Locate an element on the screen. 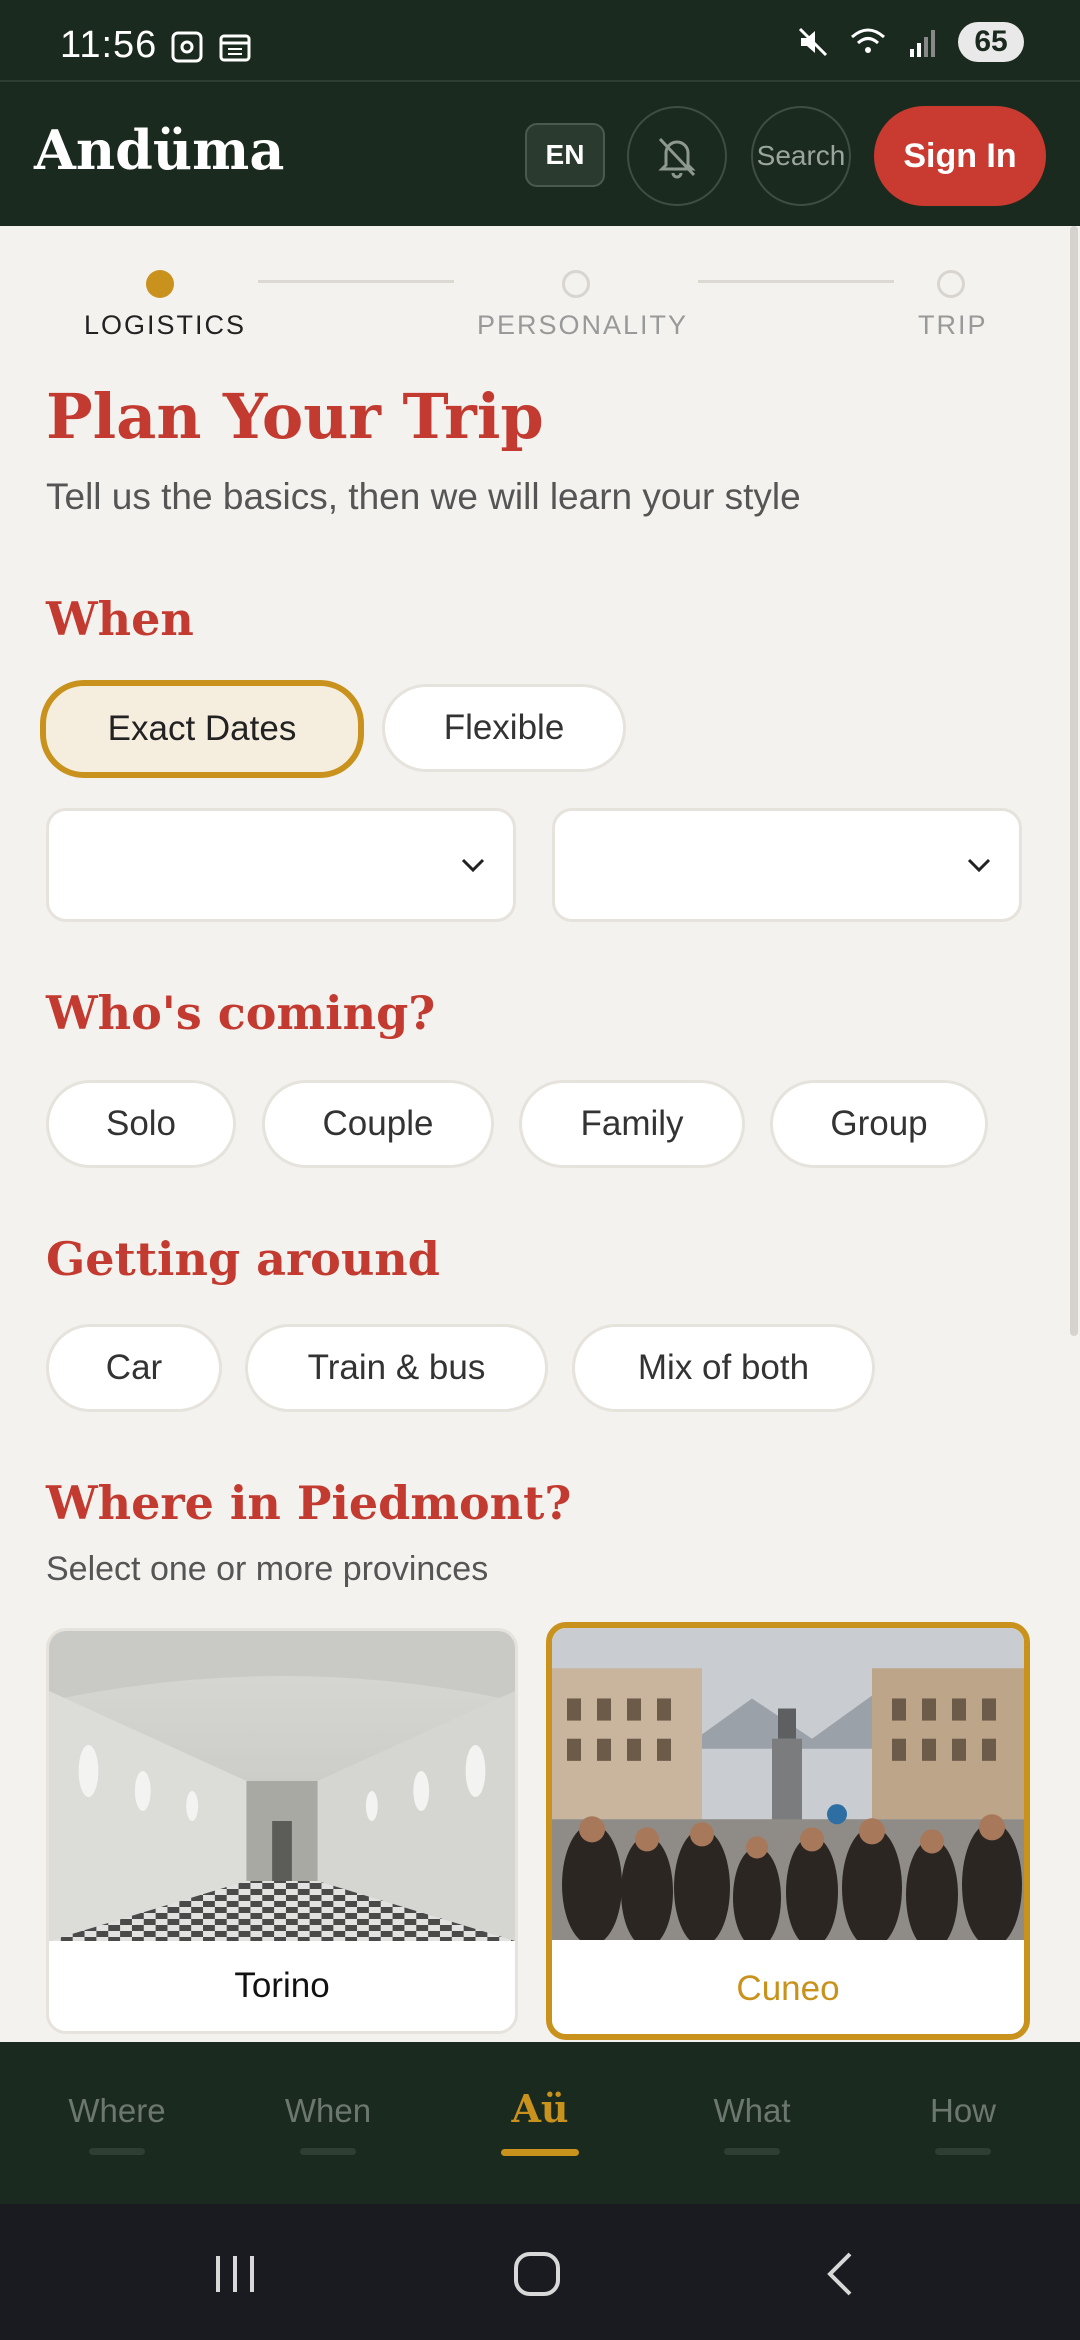 The height and width of the screenshot is (2340, 1080). nav-what: What is located at coordinates (752, 2123).